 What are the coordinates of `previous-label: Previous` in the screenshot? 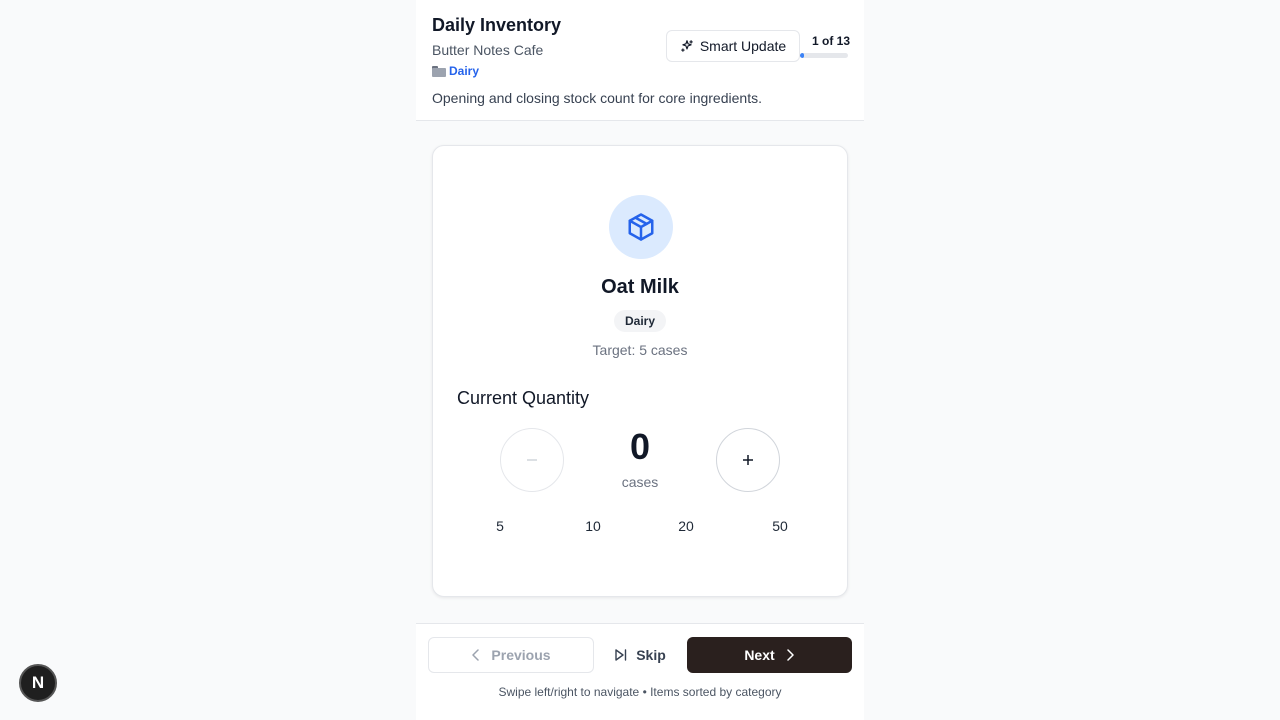 It's located at (521, 655).